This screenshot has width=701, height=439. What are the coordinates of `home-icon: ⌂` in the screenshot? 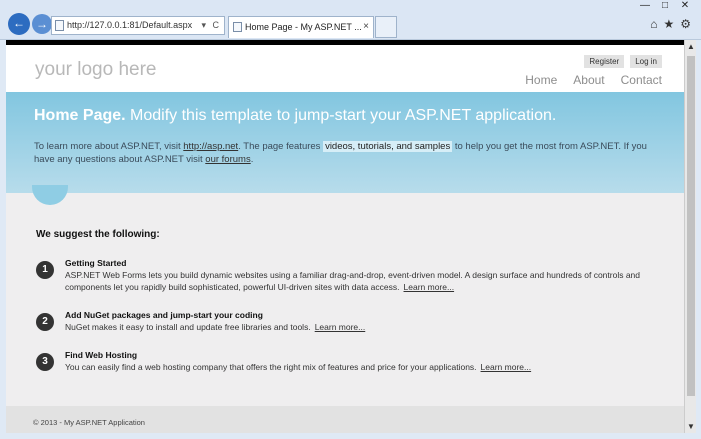 It's located at (653, 24).